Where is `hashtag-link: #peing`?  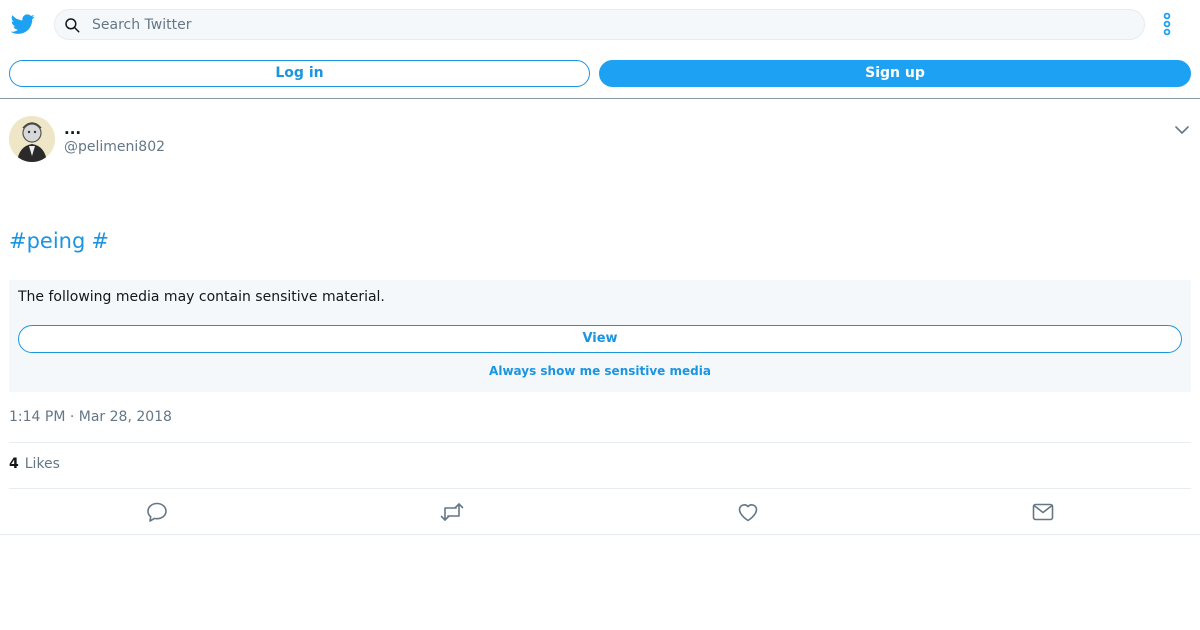 hashtag-link: #peing is located at coordinates (47, 241).